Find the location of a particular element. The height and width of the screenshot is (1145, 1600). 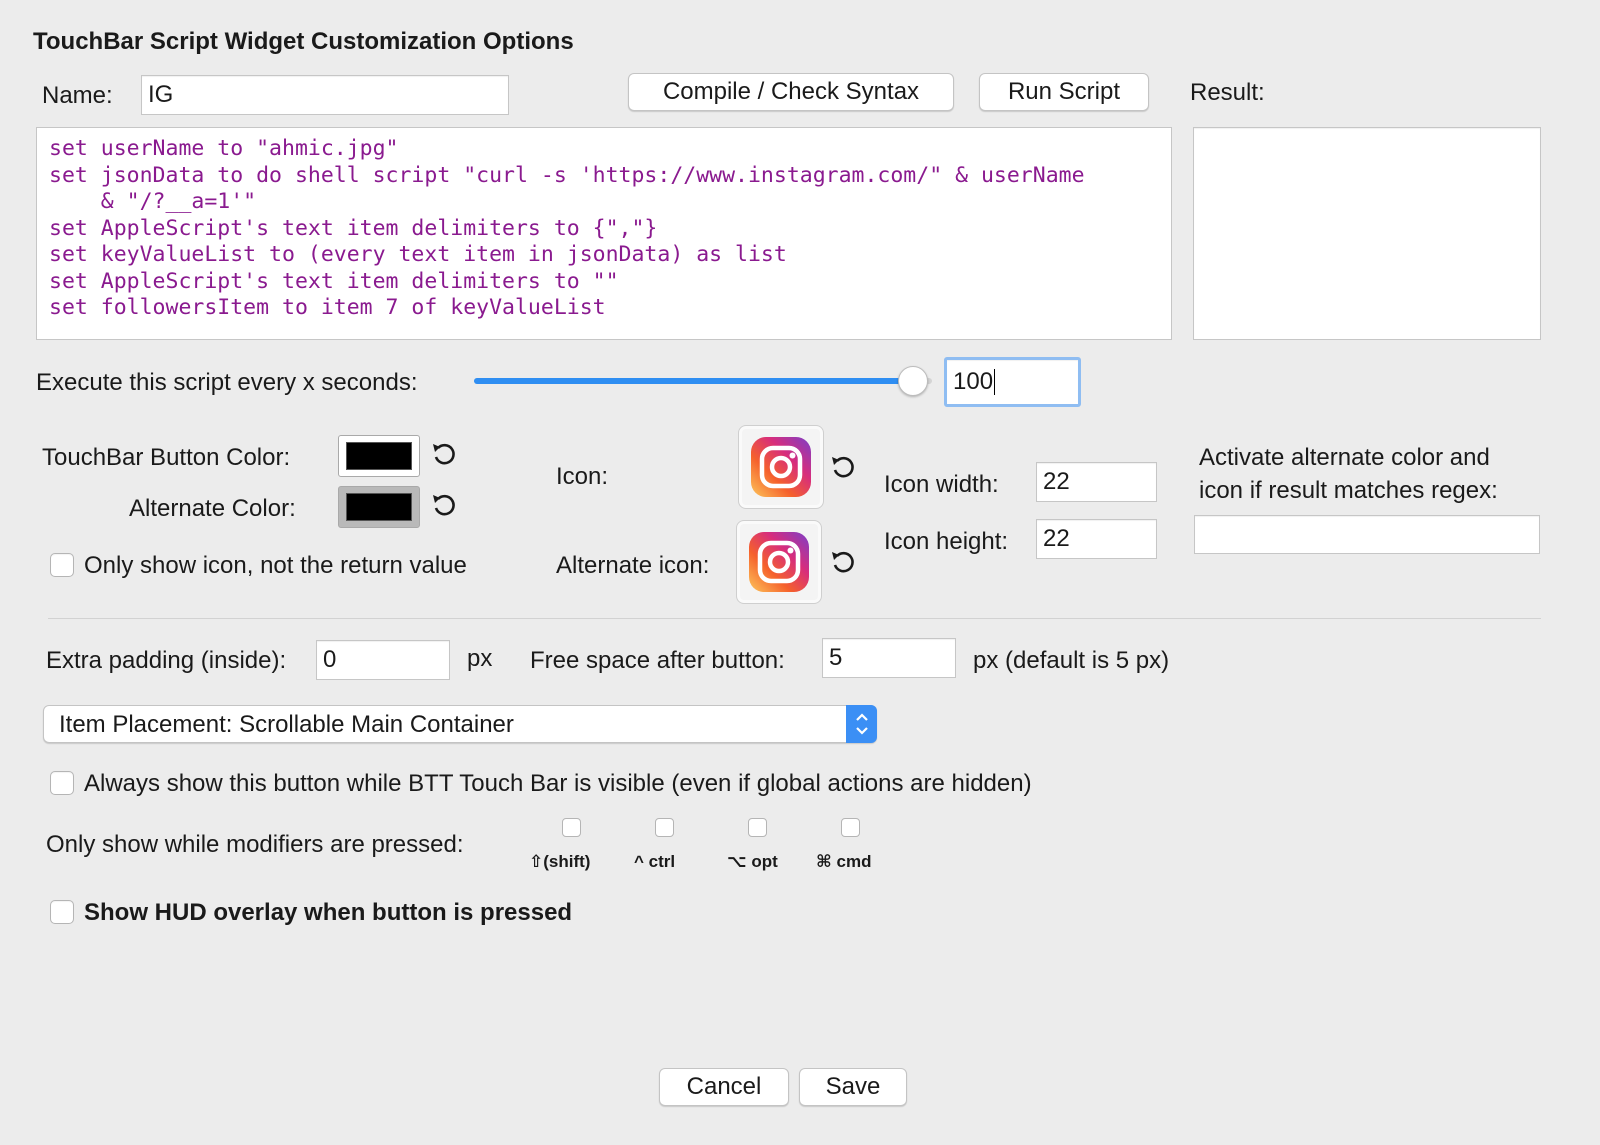

icon-width-input: 22 is located at coordinates (1096, 482).